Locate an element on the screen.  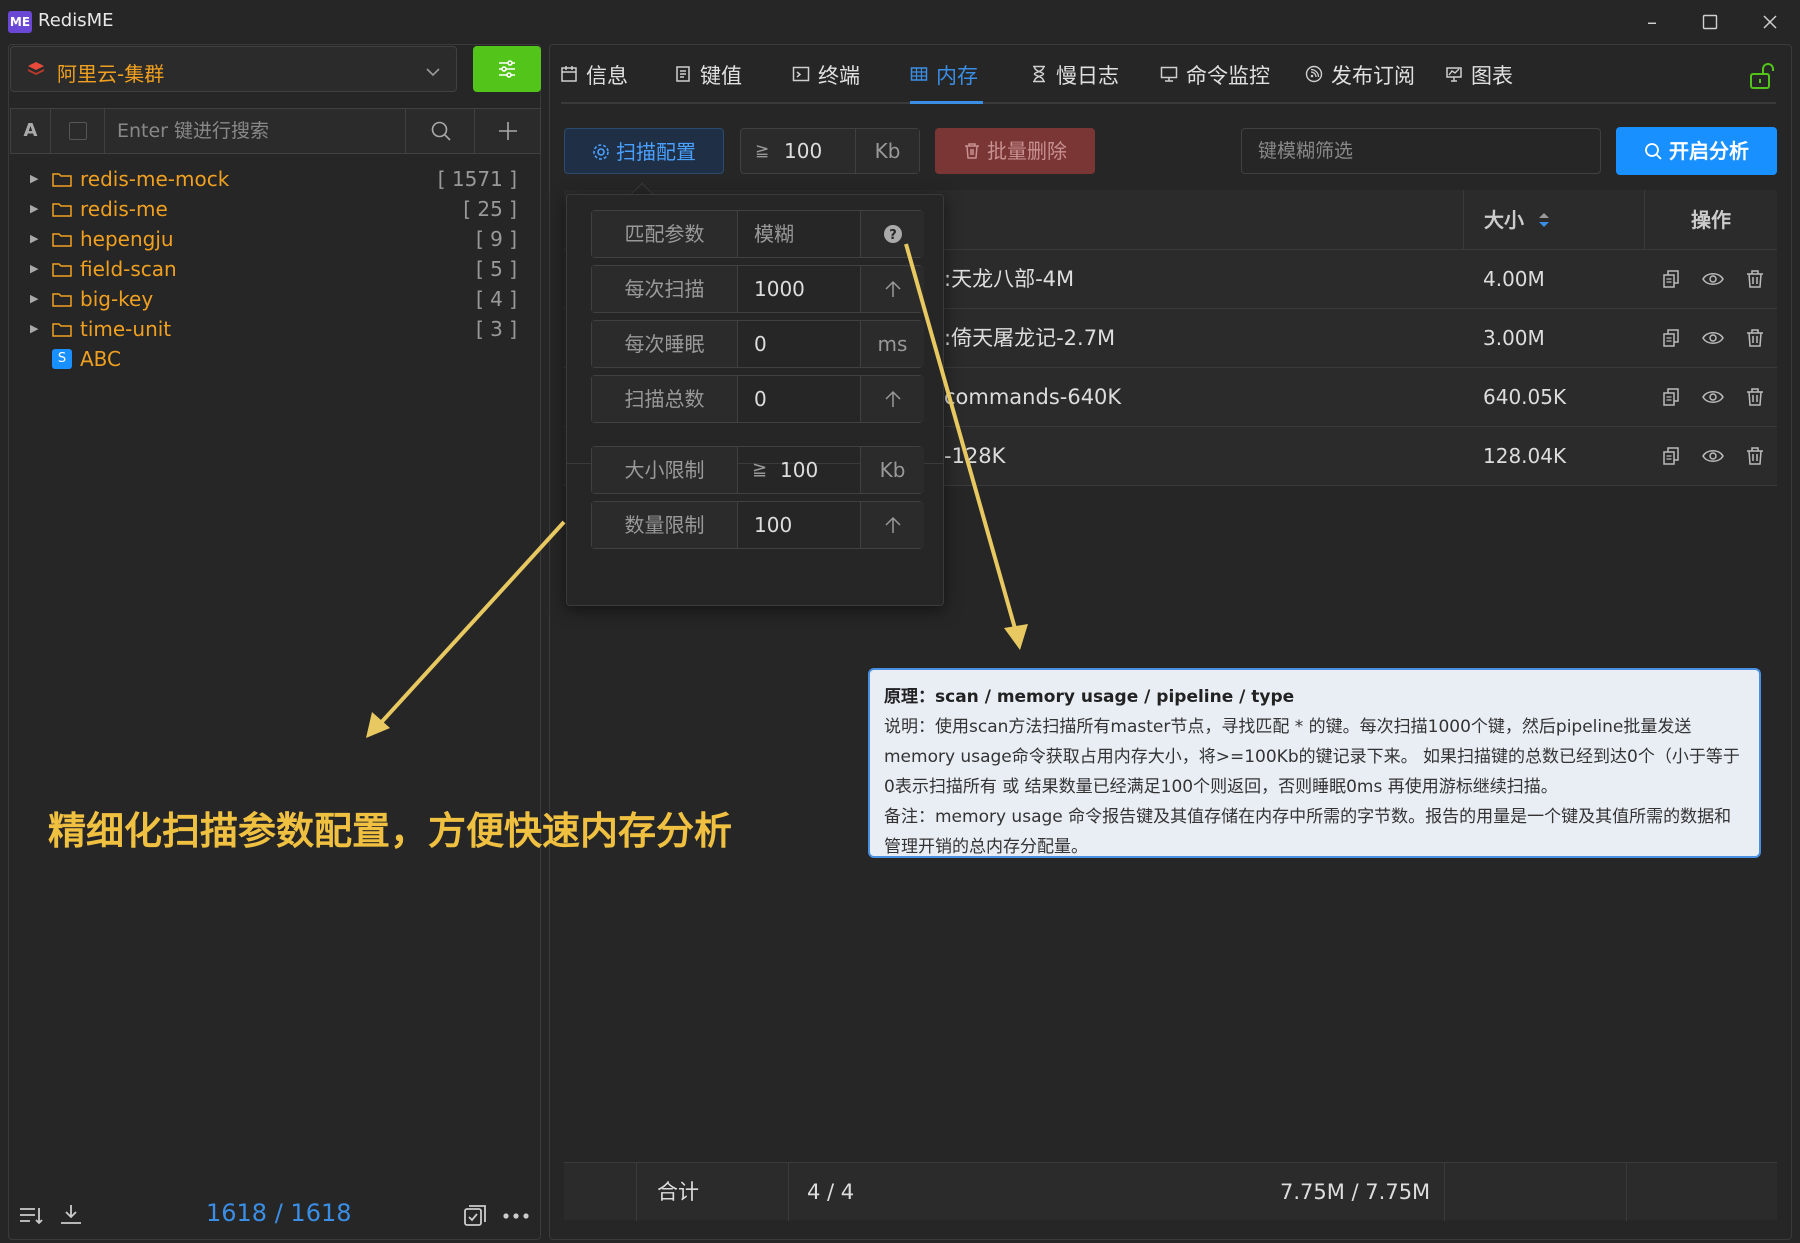
add-key-button is located at coordinates (508, 131).